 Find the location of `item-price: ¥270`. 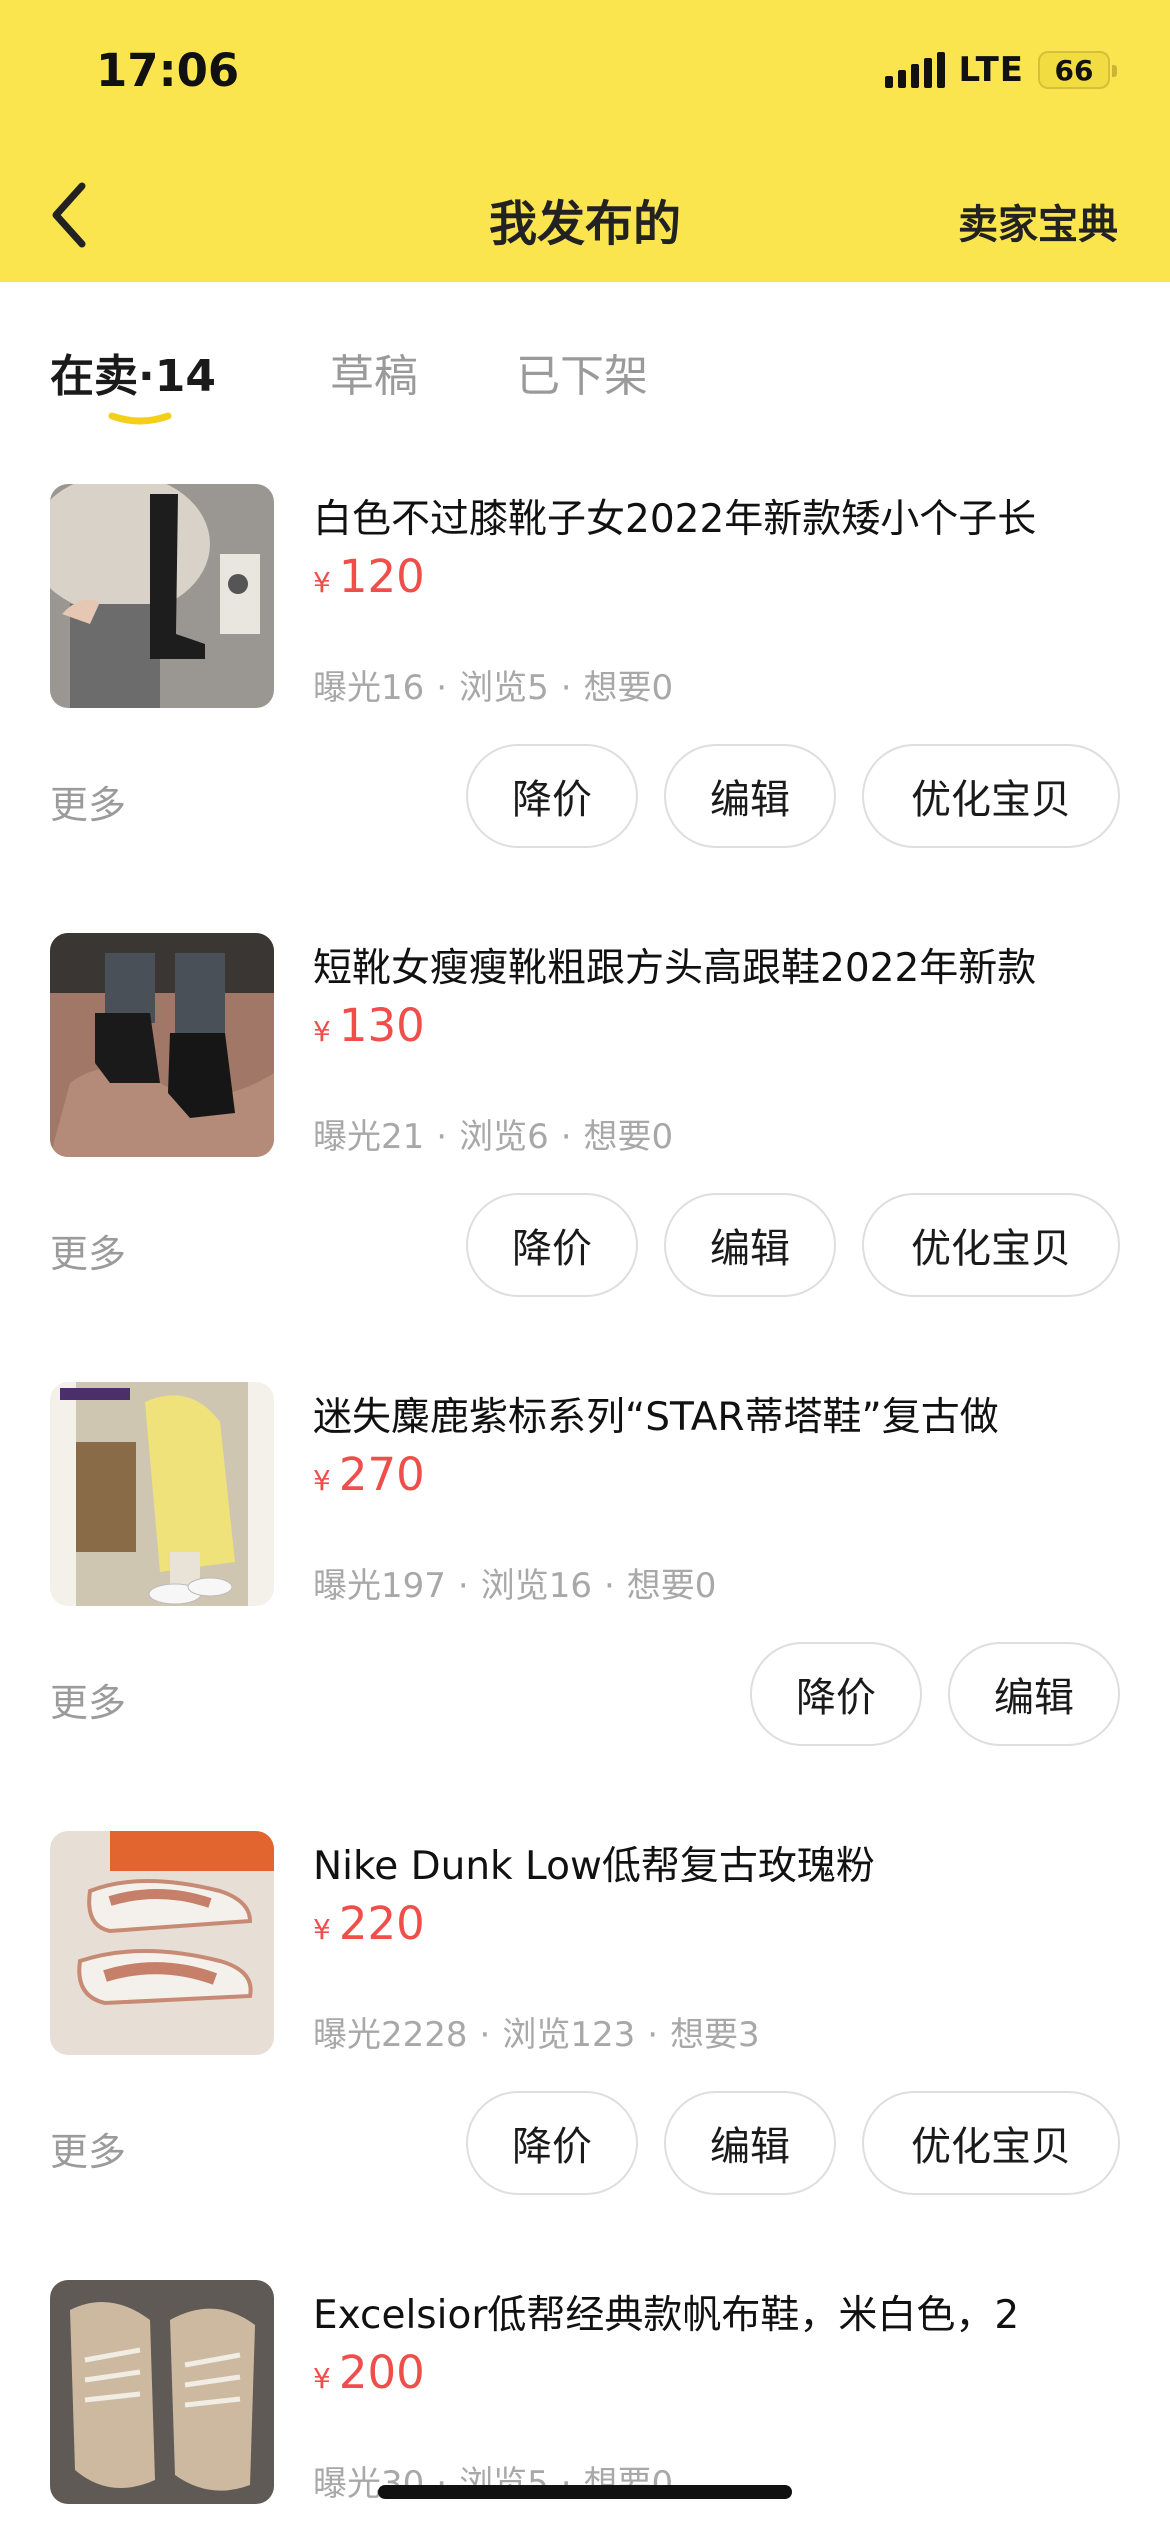

item-price: ¥270 is located at coordinates (369, 1474).